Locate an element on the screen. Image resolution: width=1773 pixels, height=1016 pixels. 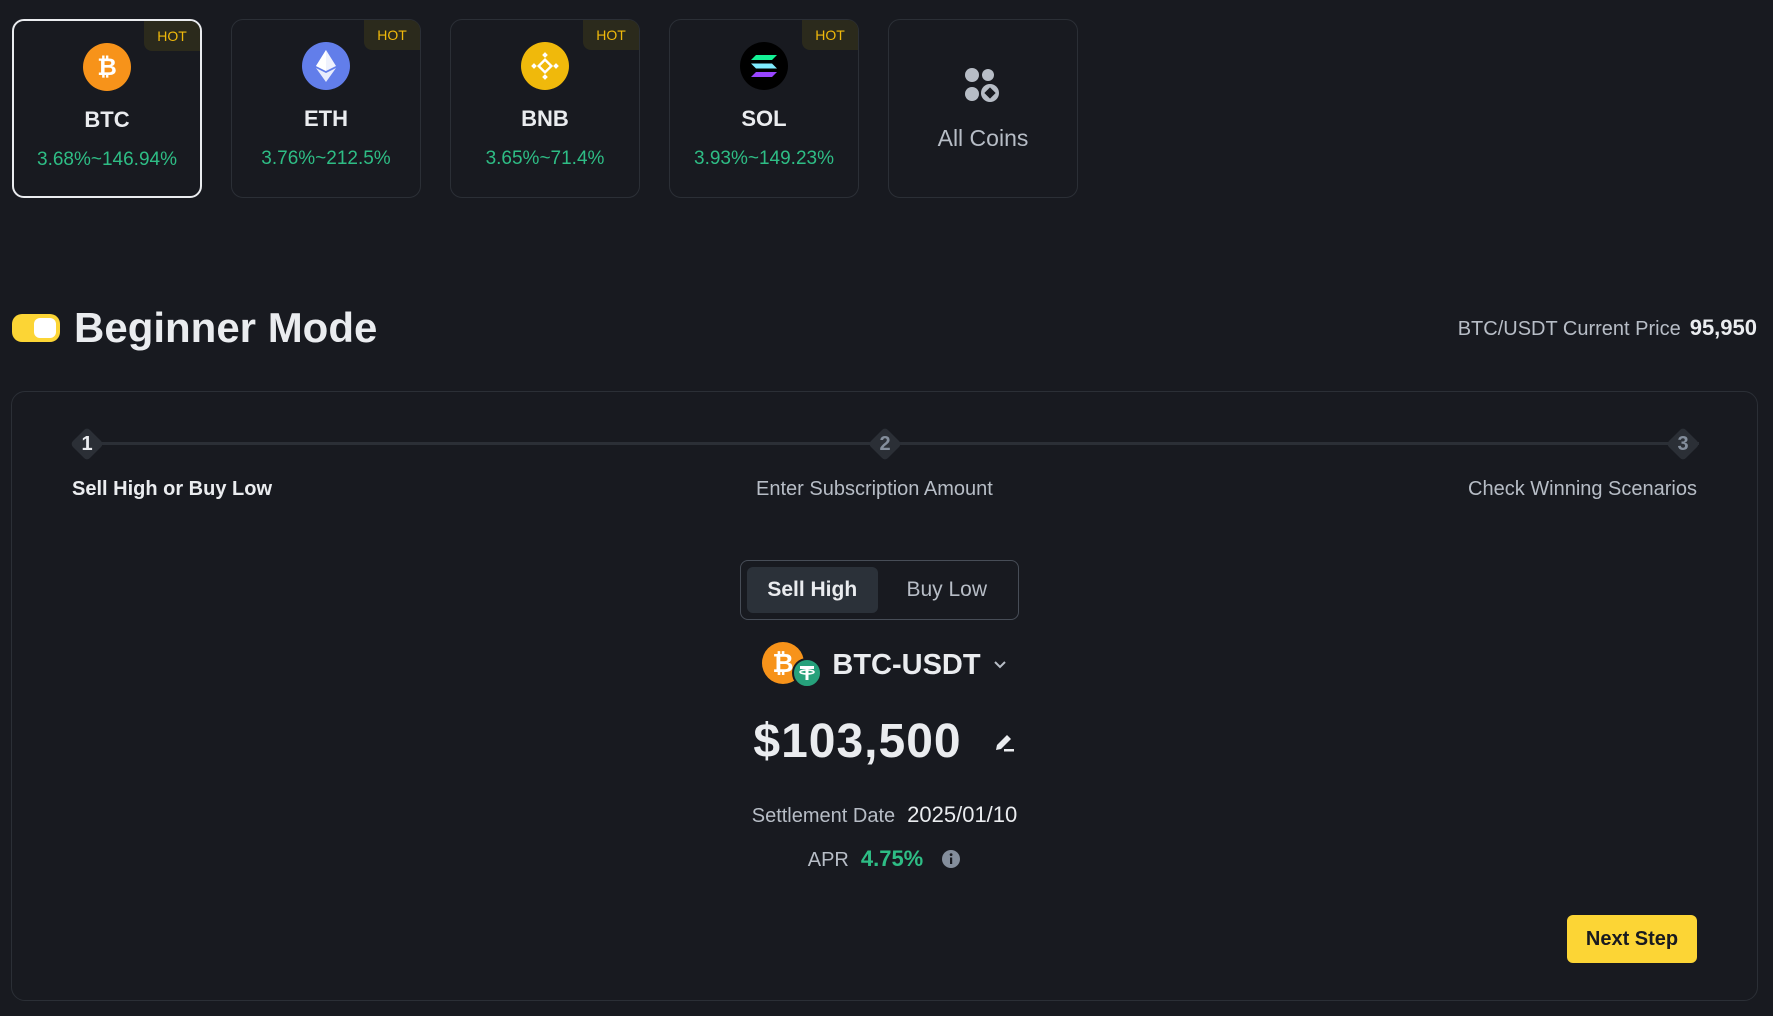
coin-apr-range: 3.68%~146.94% is located at coordinates (107, 159).